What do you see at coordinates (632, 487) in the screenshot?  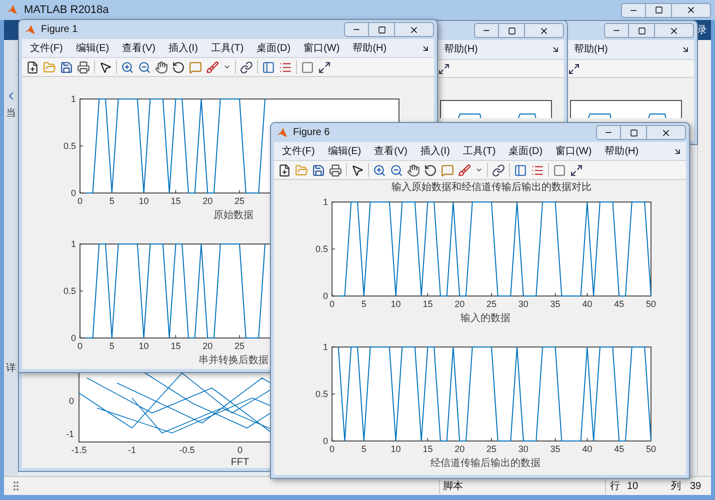 I see `line-value: 10` at bounding box center [632, 487].